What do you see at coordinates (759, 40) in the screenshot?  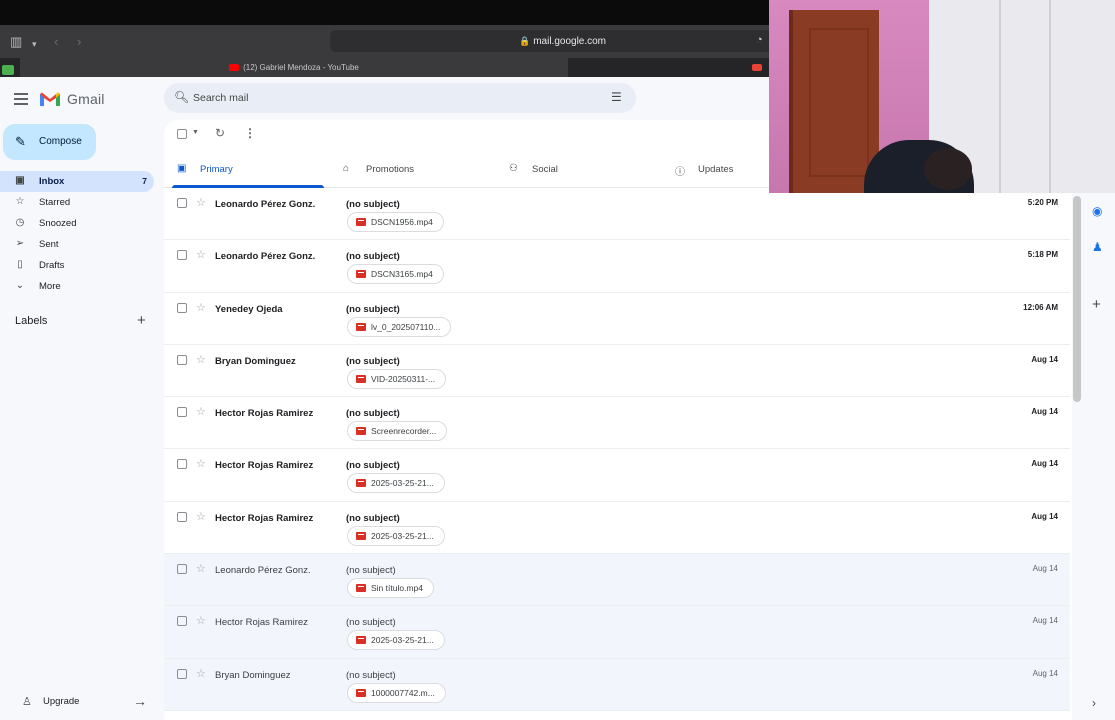 I see `extension-icon: ◔` at bounding box center [759, 40].